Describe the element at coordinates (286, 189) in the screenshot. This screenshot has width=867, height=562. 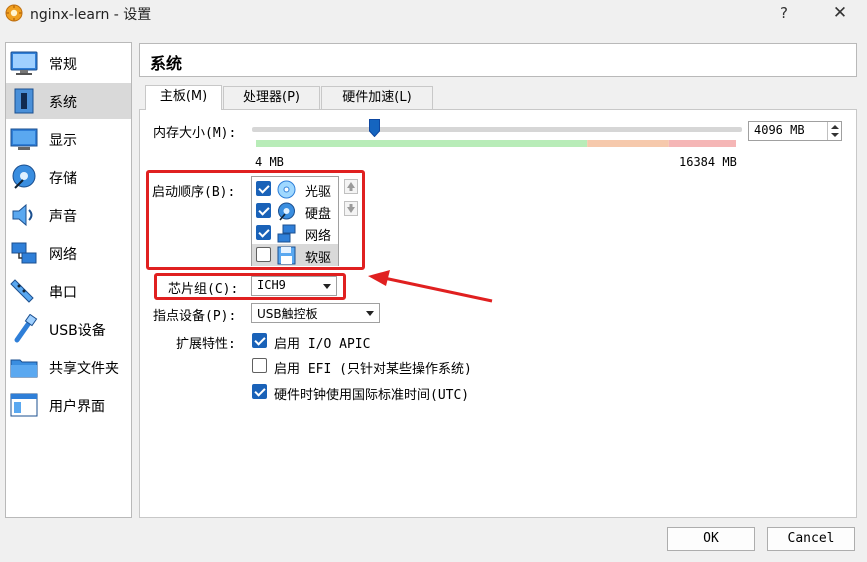
I see `optical-disc-icon` at that location.